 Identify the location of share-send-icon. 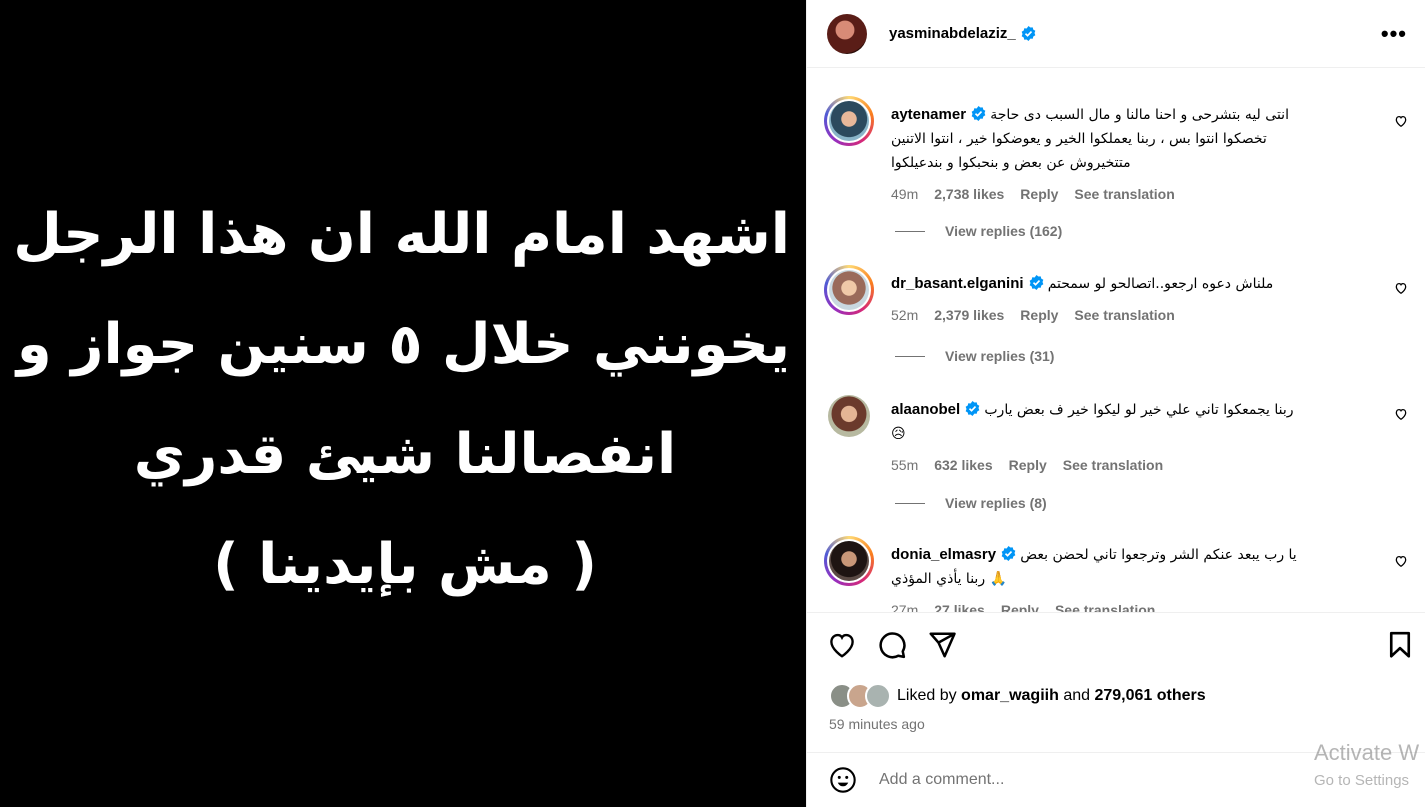
(942, 645).